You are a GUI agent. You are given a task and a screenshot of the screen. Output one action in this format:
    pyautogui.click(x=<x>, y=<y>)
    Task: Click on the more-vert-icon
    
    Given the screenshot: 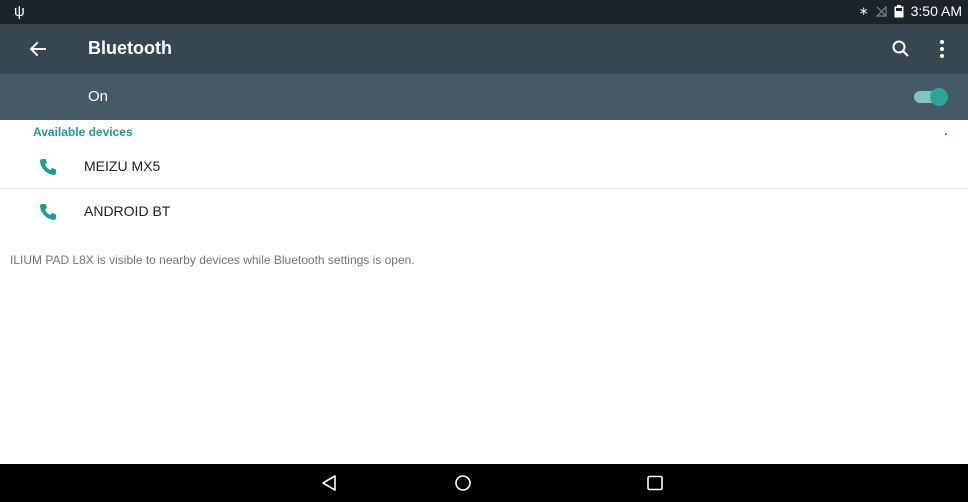 What is the action you would take?
    pyautogui.click(x=942, y=49)
    